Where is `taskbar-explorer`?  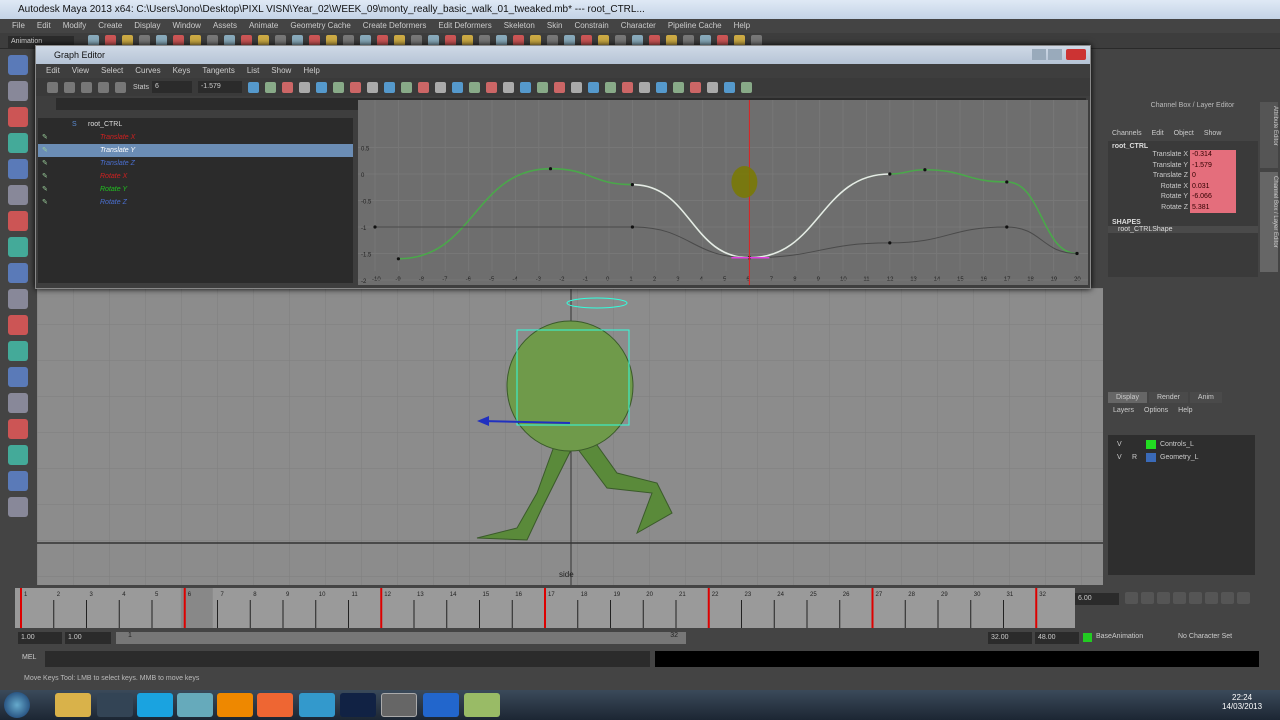
taskbar-explorer is located at coordinates (73, 705).